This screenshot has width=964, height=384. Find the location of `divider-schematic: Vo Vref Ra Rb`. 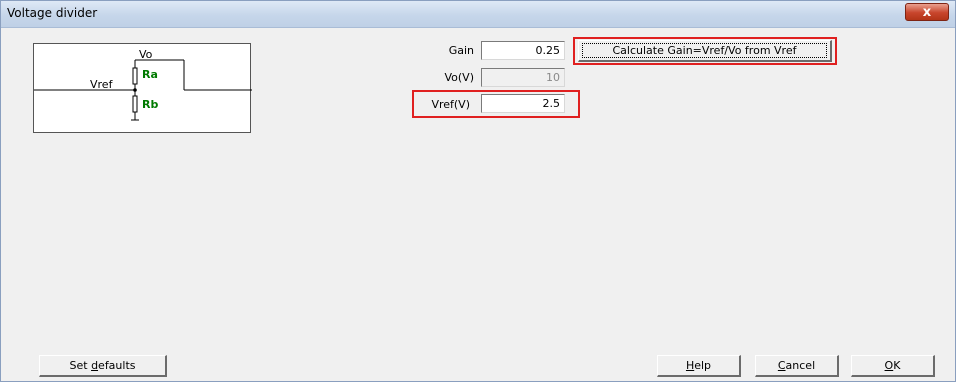

divider-schematic: Vo Vref Ra Rb is located at coordinates (142, 88).